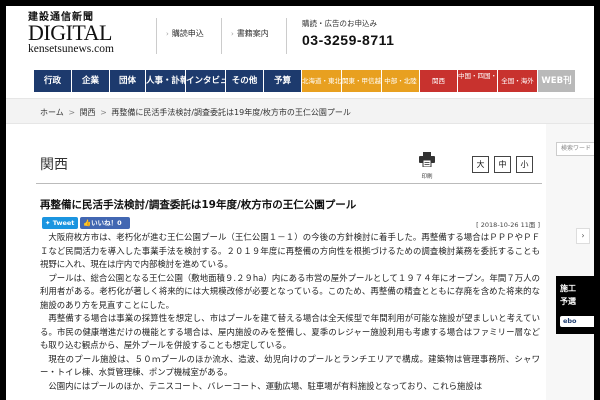 The height and width of the screenshot is (400, 600). I want to click on font-size-small-button: 小, so click(524, 164).